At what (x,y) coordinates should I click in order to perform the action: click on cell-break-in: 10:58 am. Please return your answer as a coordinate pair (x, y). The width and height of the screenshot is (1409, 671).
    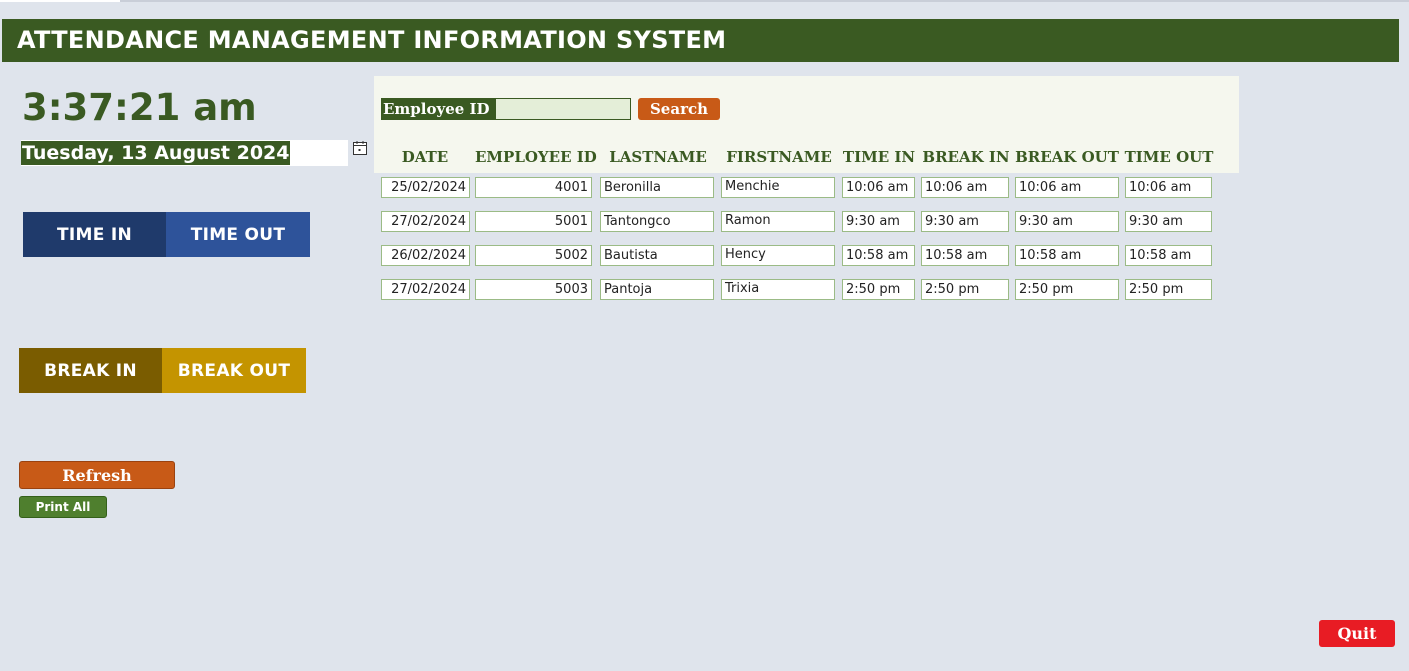
    Looking at the image, I should click on (965, 255).